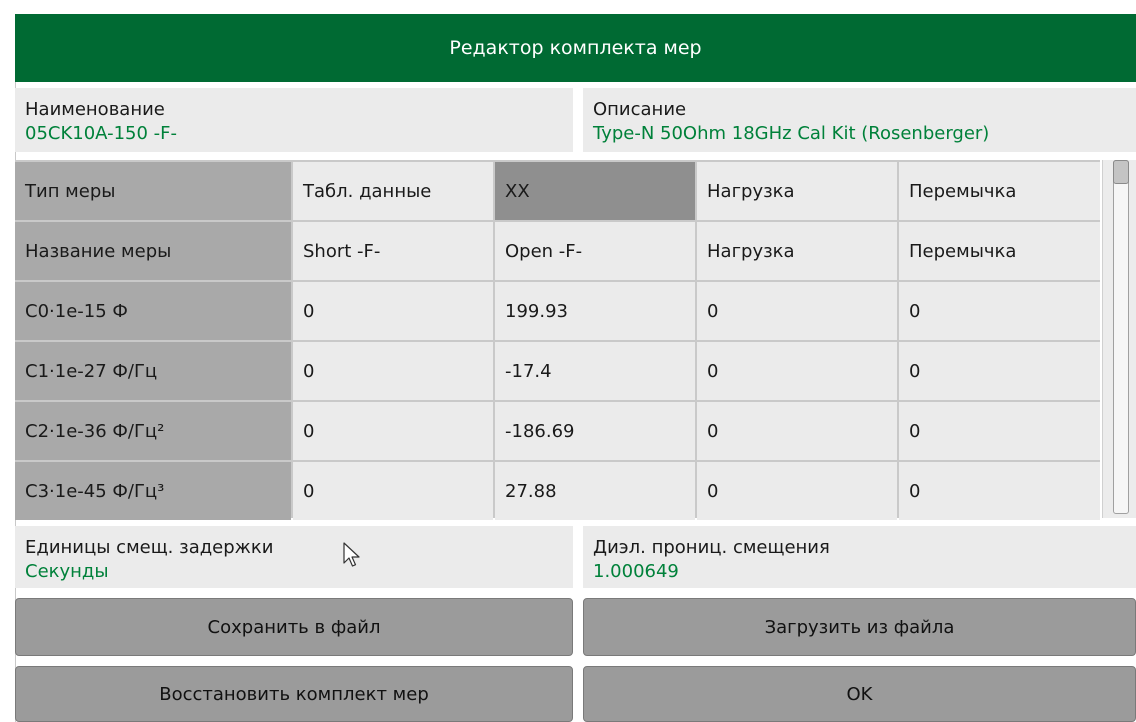 This screenshot has height=722, width=1136. Describe the element at coordinates (294, 120) in the screenshot. I see `kit-name-field: Наименование 05CK10A-150 -F-` at that location.